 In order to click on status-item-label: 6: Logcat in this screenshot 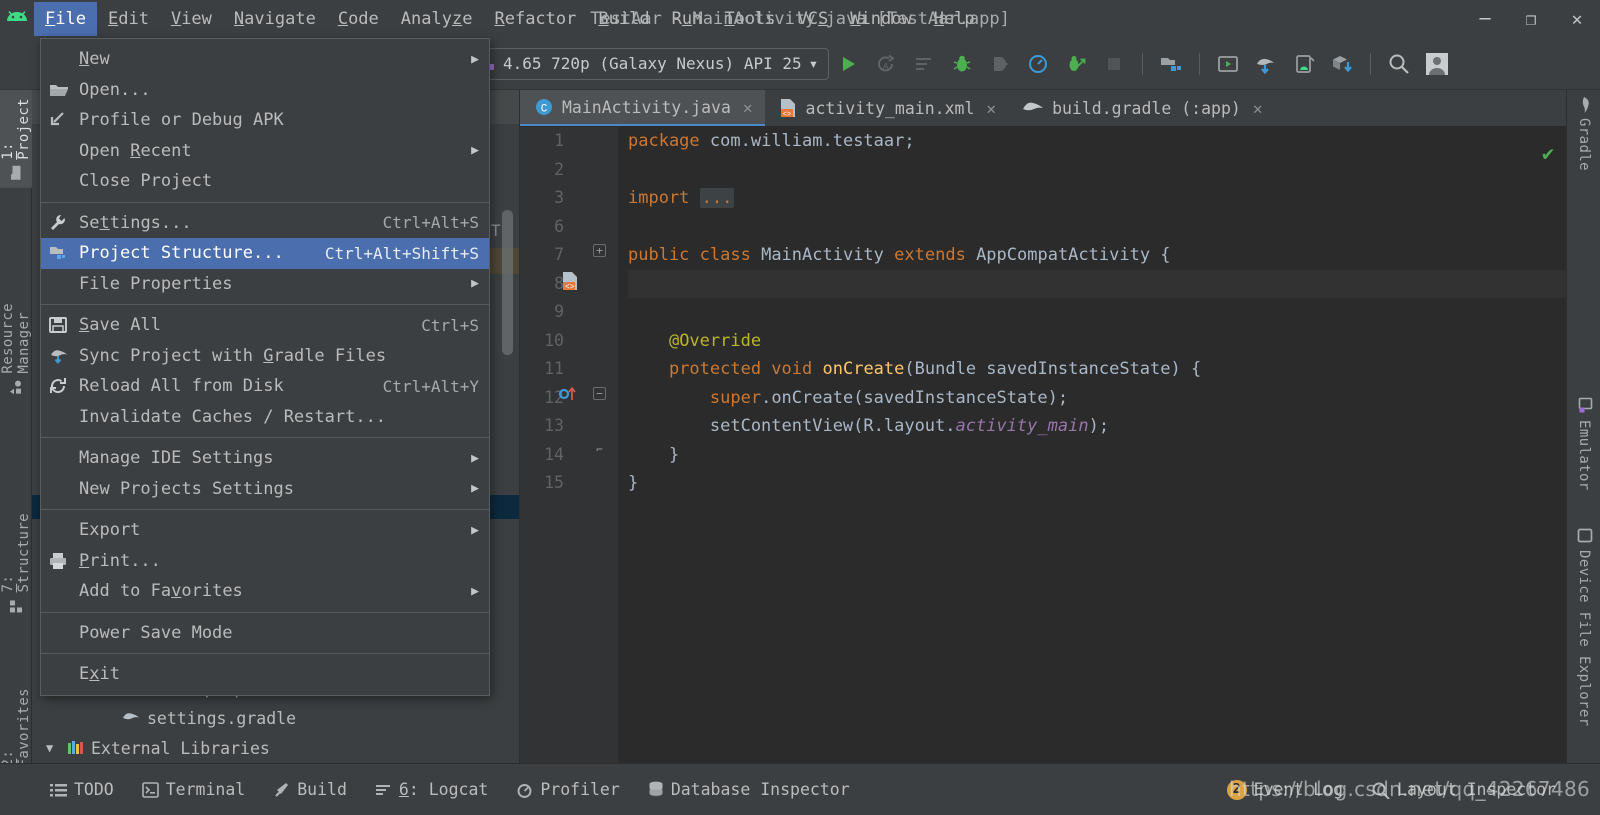, I will do `click(443, 789)`.